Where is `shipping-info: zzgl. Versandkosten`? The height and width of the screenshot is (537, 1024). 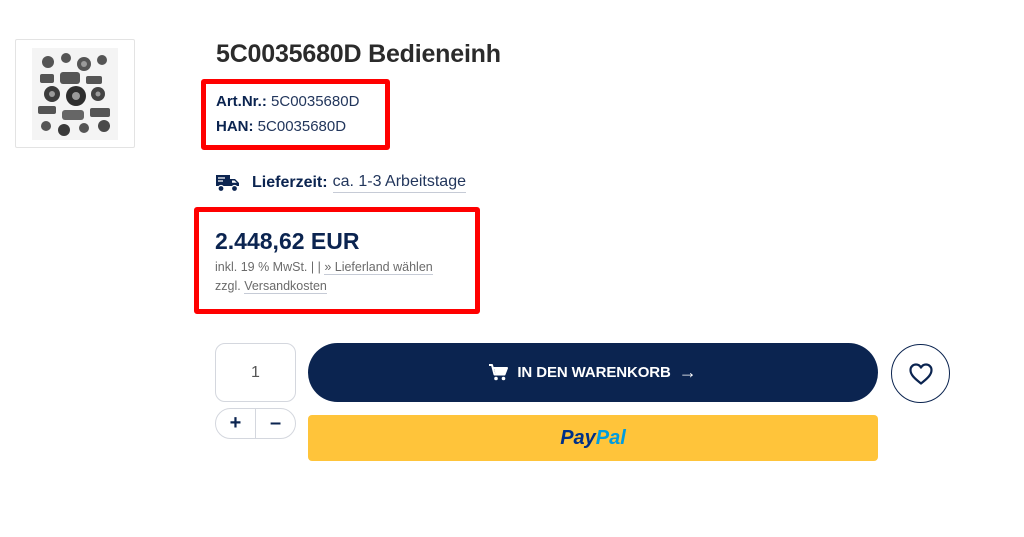
shipping-info: zzgl. Versandkosten is located at coordinates (271, 286).